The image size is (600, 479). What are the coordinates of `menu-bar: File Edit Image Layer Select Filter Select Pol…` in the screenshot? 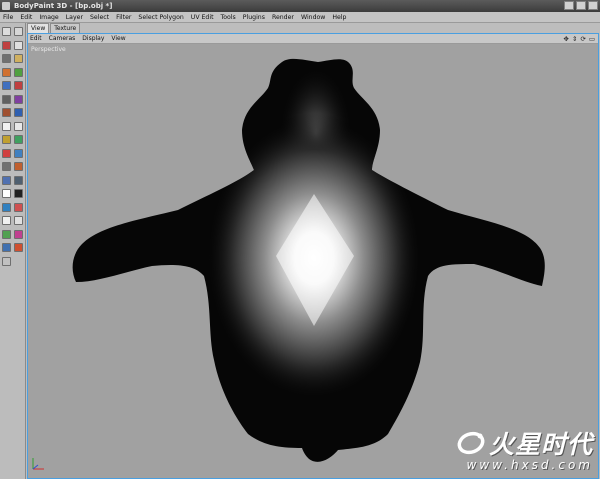 It's located at (300, 17).